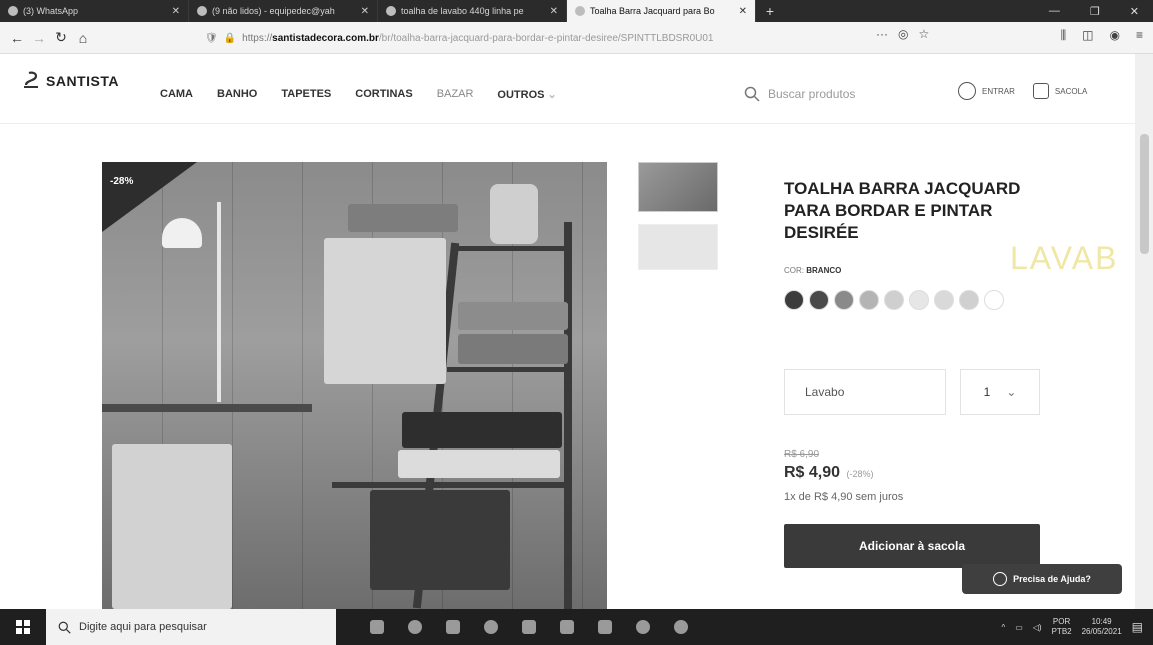  I want to click on minimize-icon: —, so click(1054, 11).